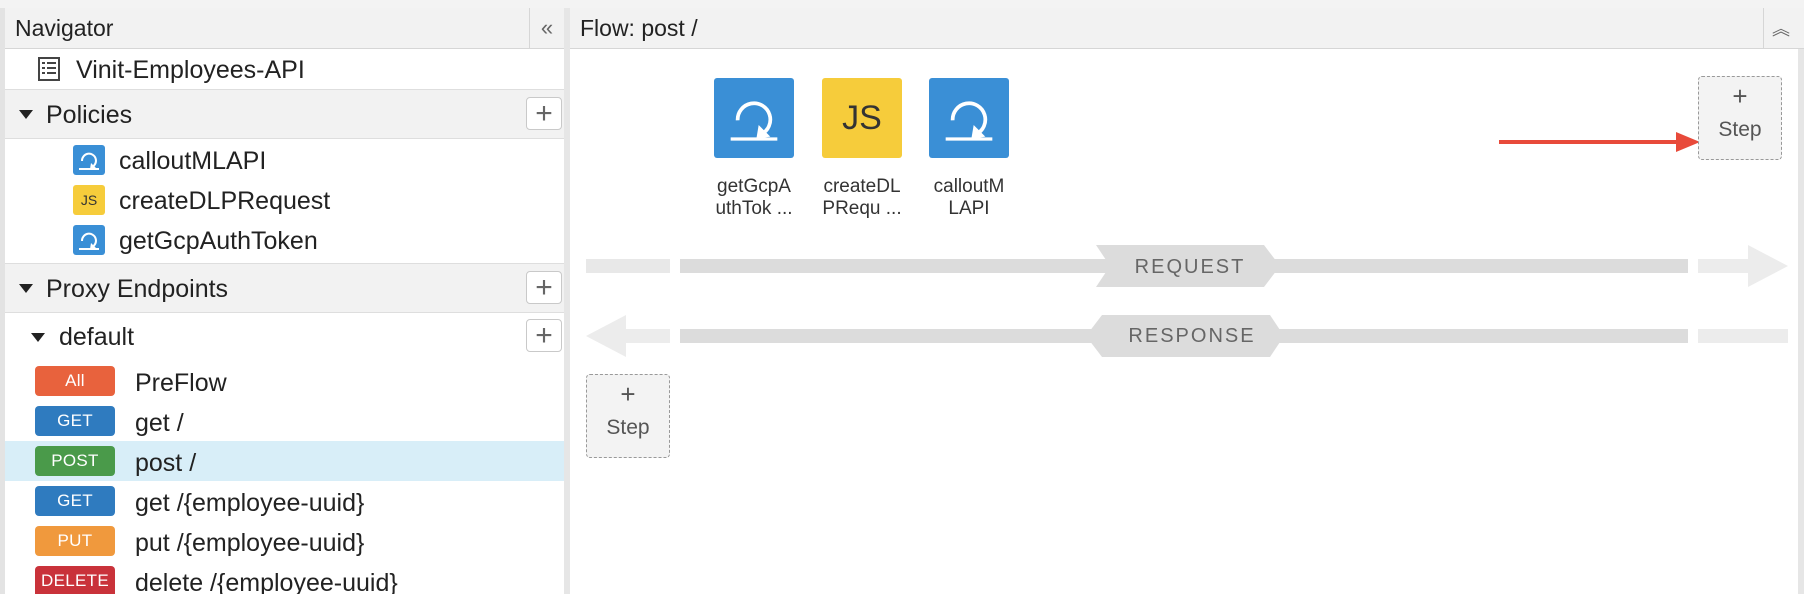 The height and width of the screenshot is (594, 1804). I want to click on endpoint-label: default, so click(97, 337).